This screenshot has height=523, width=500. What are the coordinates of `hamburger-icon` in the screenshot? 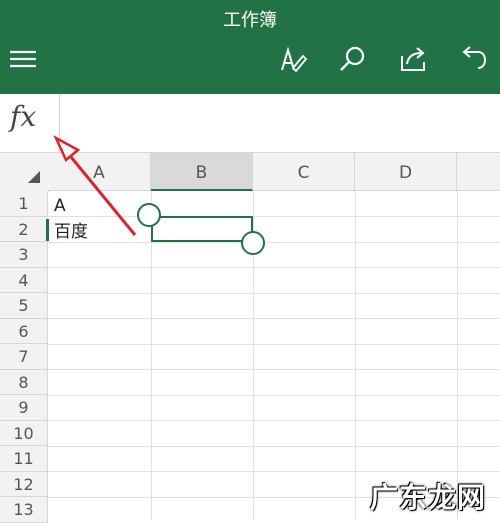 It's located at (23, 59).